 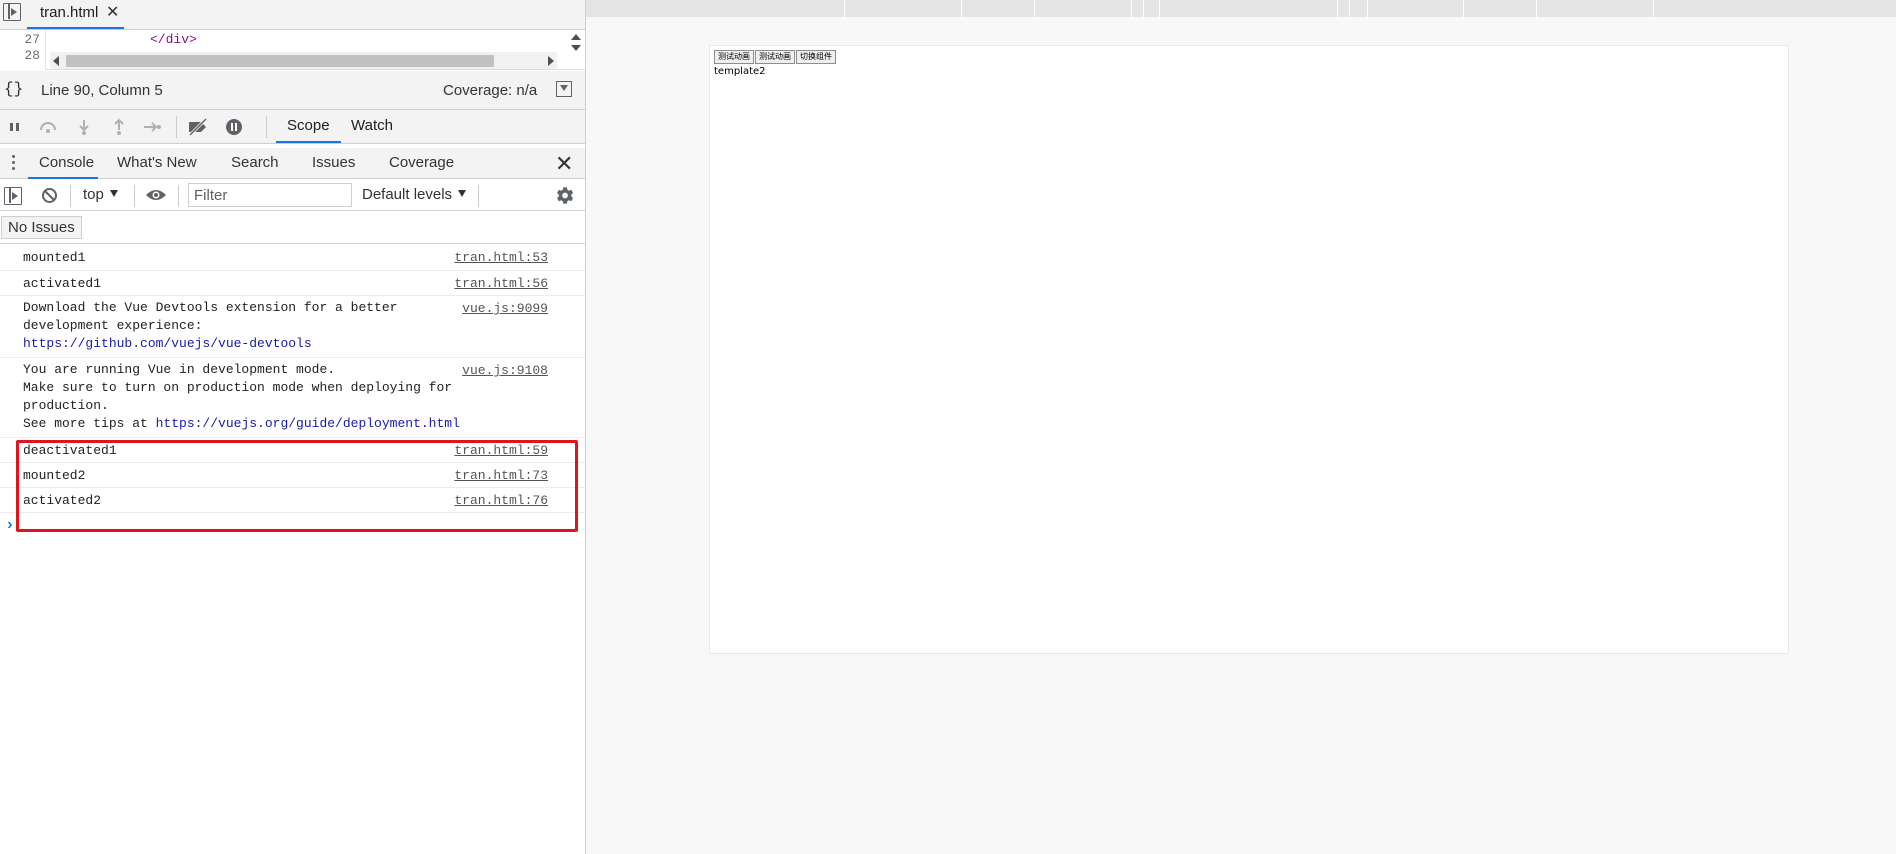 I want to click on message-source-link: tran.html:53, so click(x=501, y=257).